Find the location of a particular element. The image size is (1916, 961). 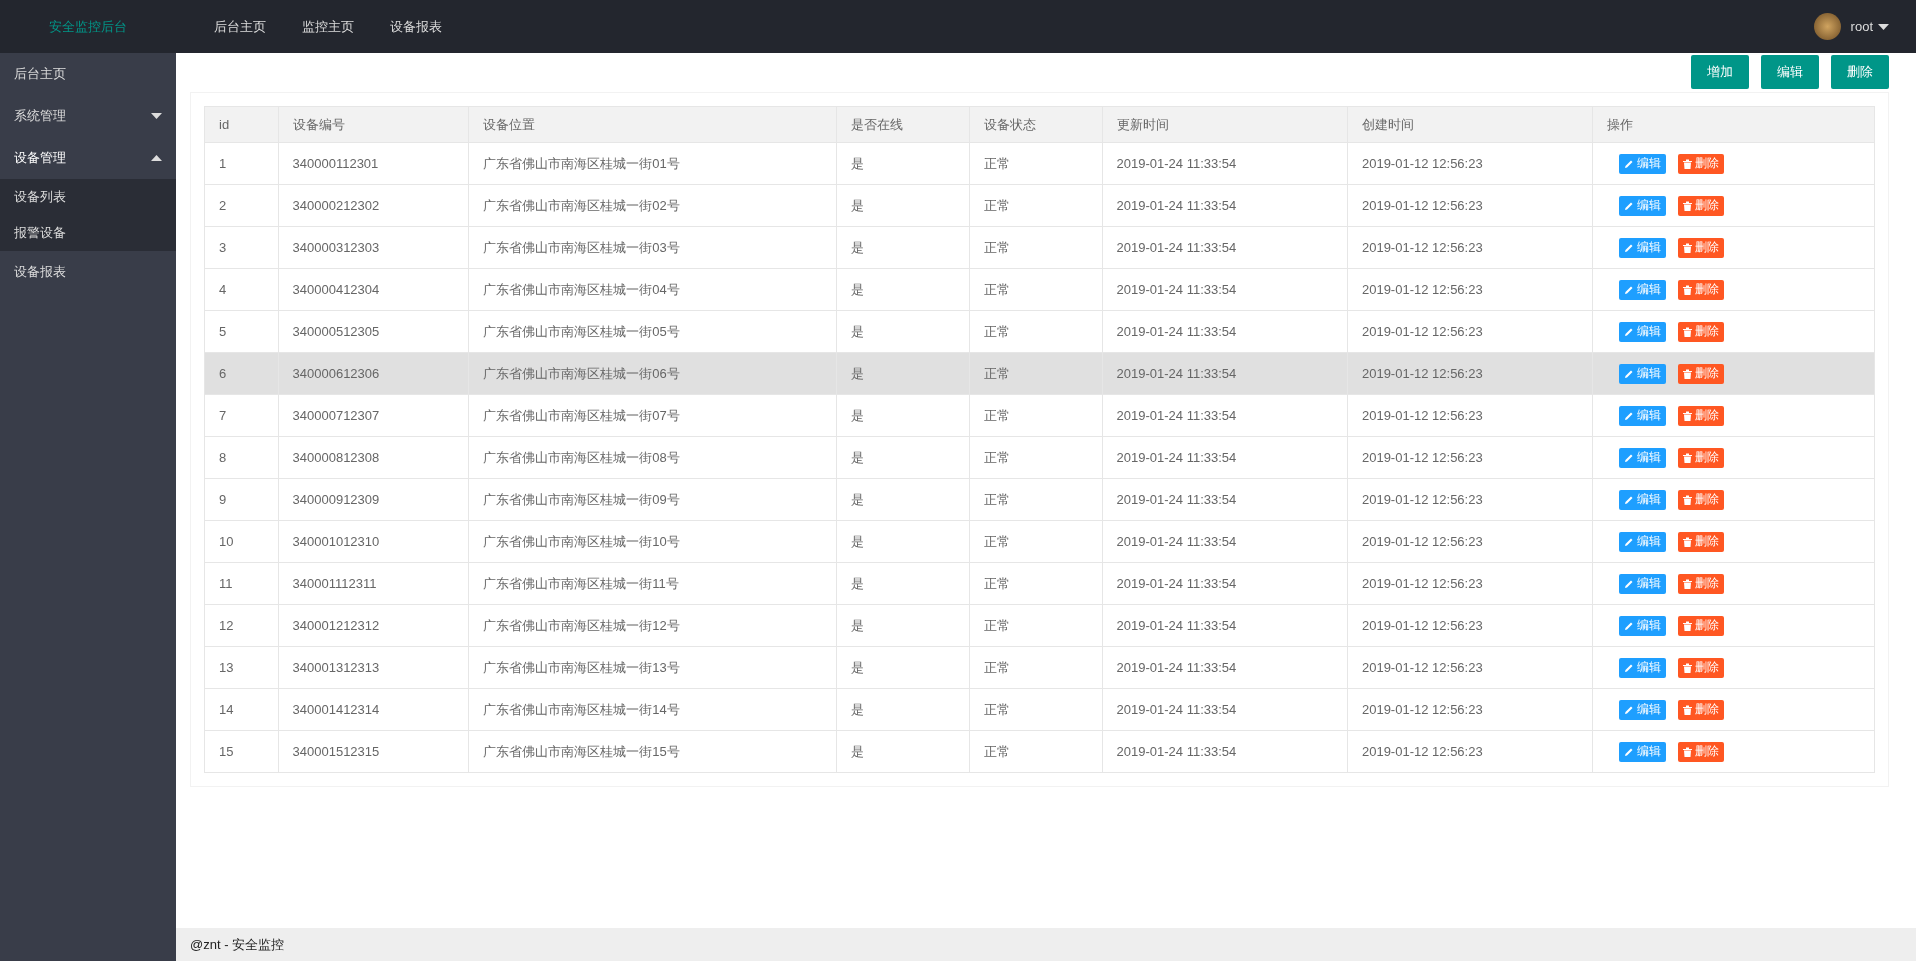

toolbar-button: 编辑 is located at coordinates (1790, 72).